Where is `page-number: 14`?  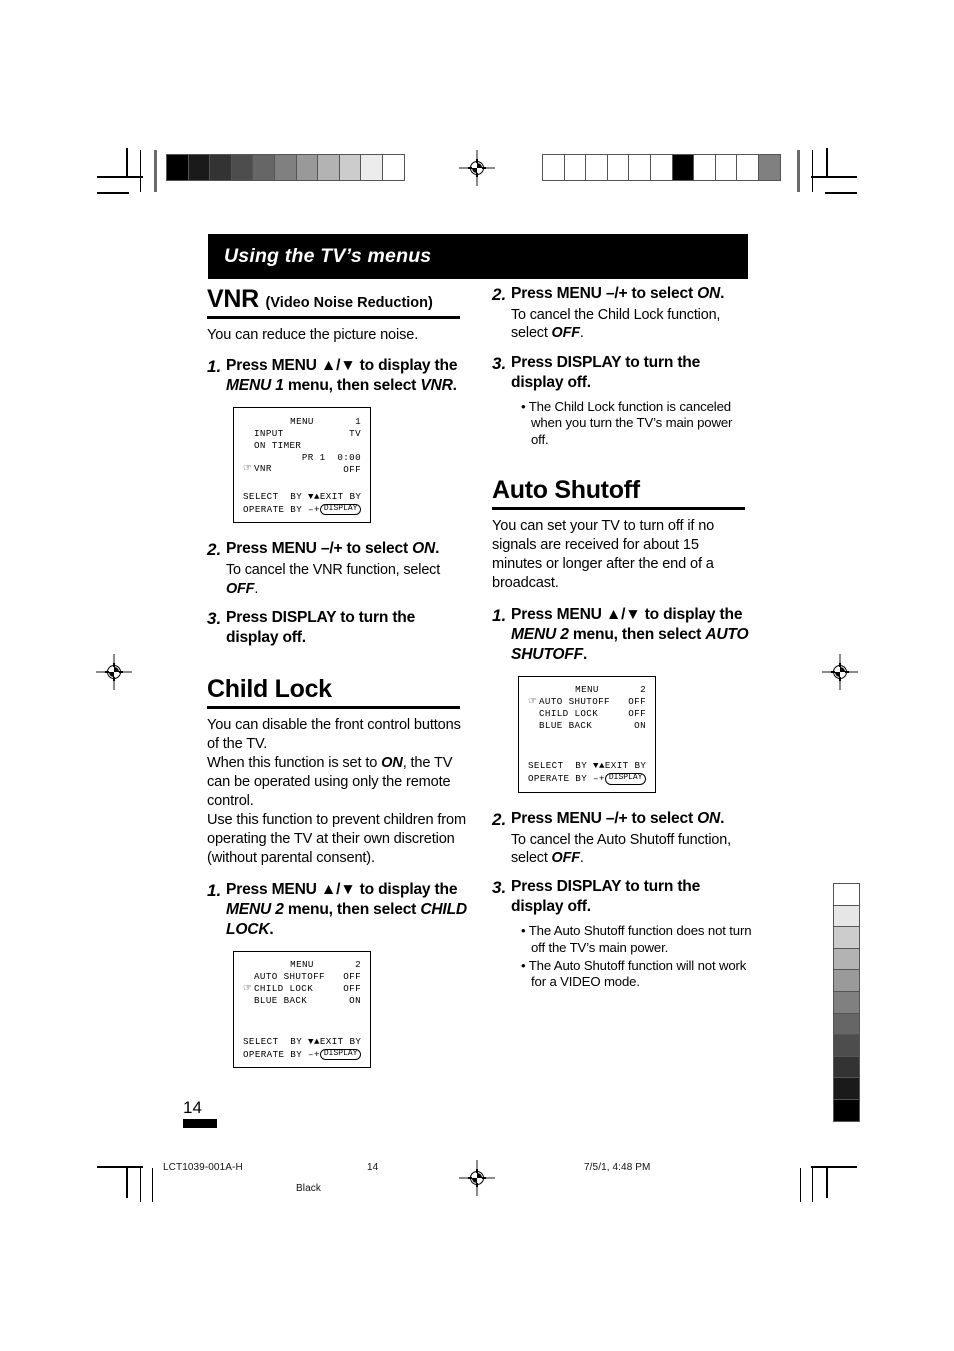
page-number: 14 is located at coordinates (200, 1113).